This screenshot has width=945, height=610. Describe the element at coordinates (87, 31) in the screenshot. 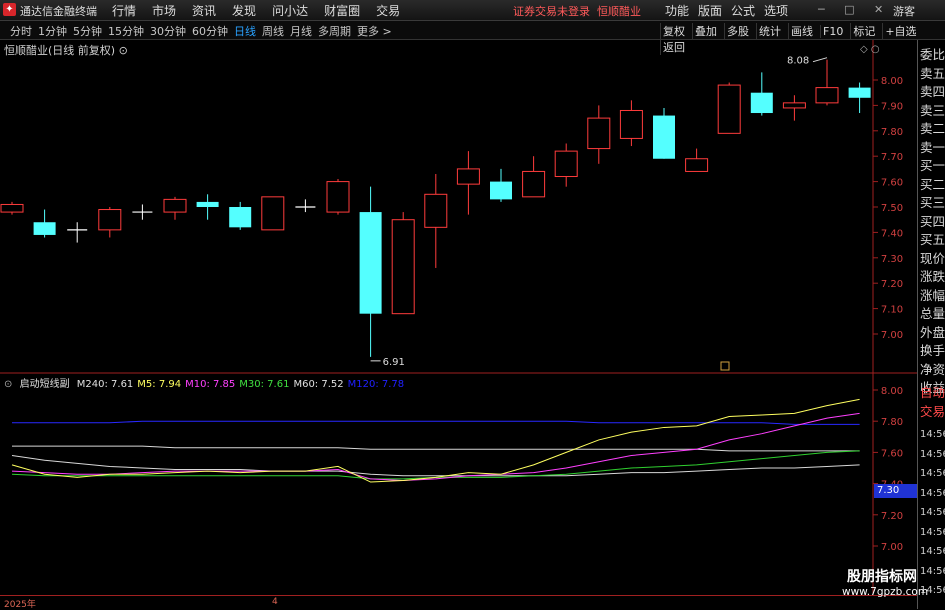

I see `tab-period-5m: 5分钟` at that location.